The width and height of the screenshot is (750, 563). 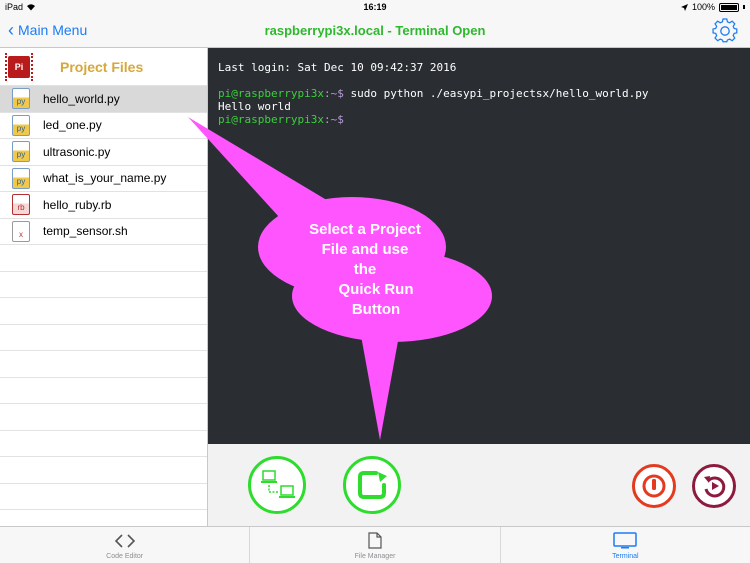 What do you see at coordinates (72, 125) in the screenshot?
I see `file-name: led_one.py` at bounding box center [72, 125].